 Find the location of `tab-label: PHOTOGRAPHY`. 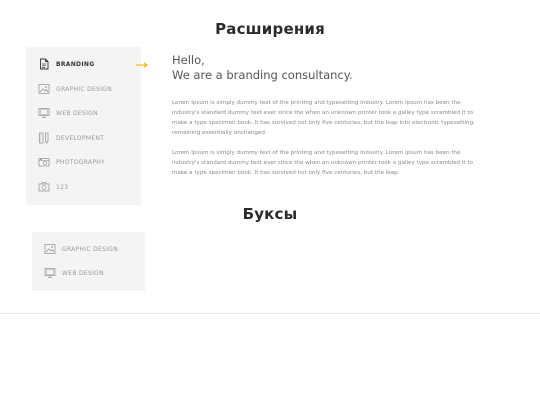

tab-label: PHOTOGRAPHY is located at coordinates (81, 162).